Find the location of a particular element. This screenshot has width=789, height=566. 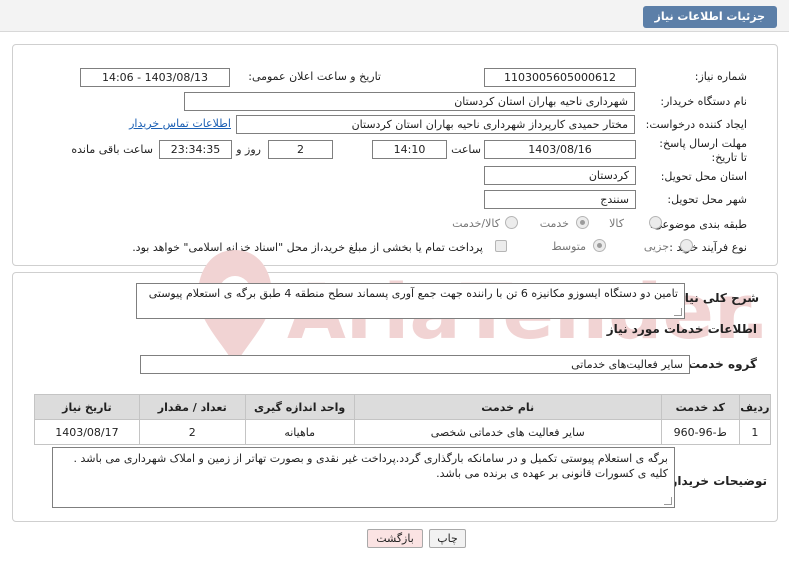

deadline-time-label: ساعت is located at coordinates (466, 149).